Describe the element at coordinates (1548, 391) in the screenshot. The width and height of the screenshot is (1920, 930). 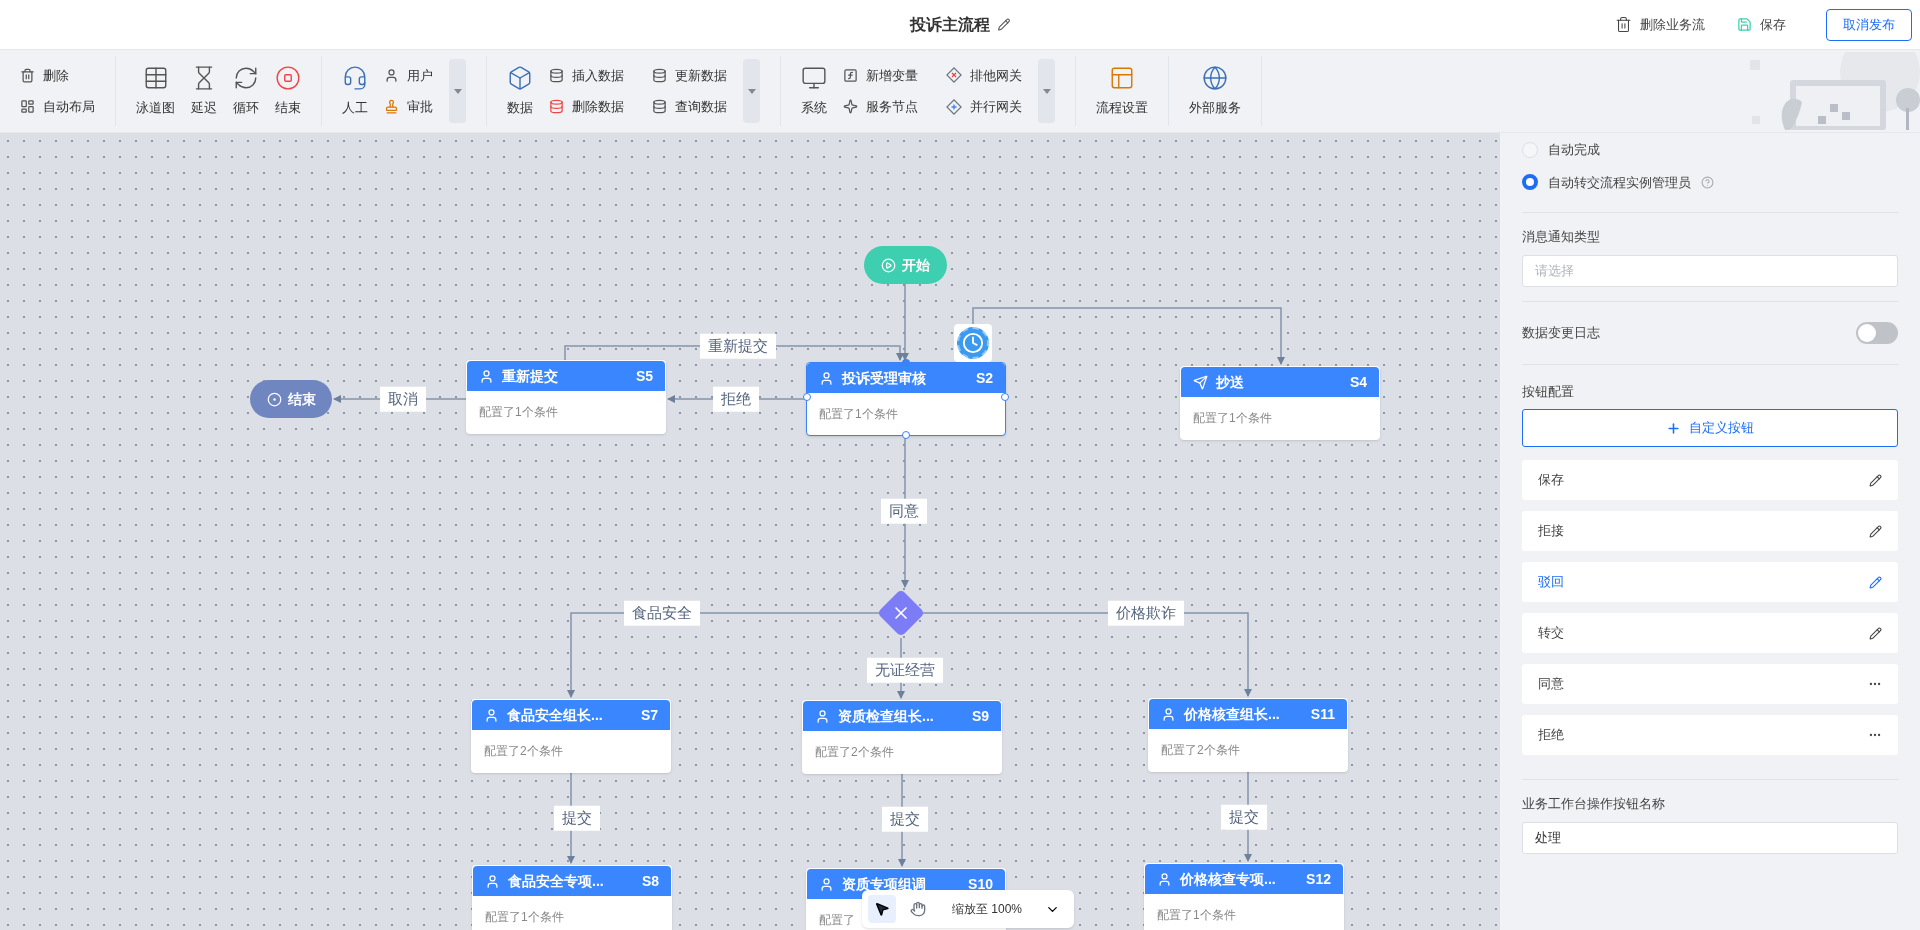
I see `section-label: 按钮配置` at that location.